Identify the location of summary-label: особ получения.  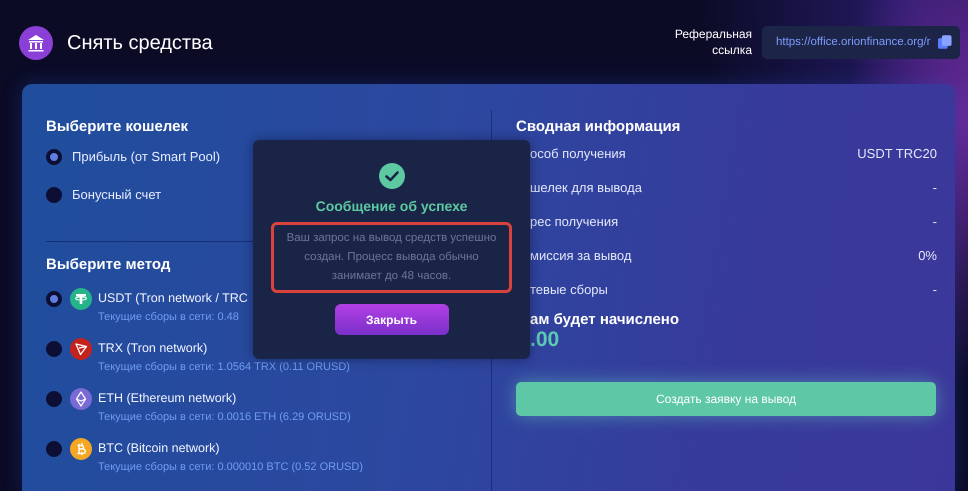
(578, 154).